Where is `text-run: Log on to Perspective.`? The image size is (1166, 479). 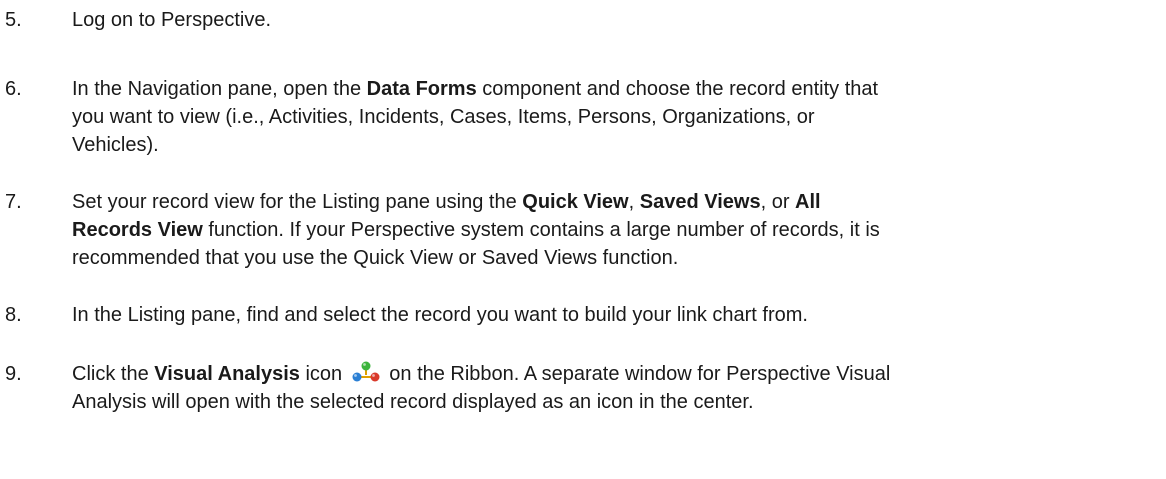 text-run: Log on to Perspective. is located at coordinates (172, 20).